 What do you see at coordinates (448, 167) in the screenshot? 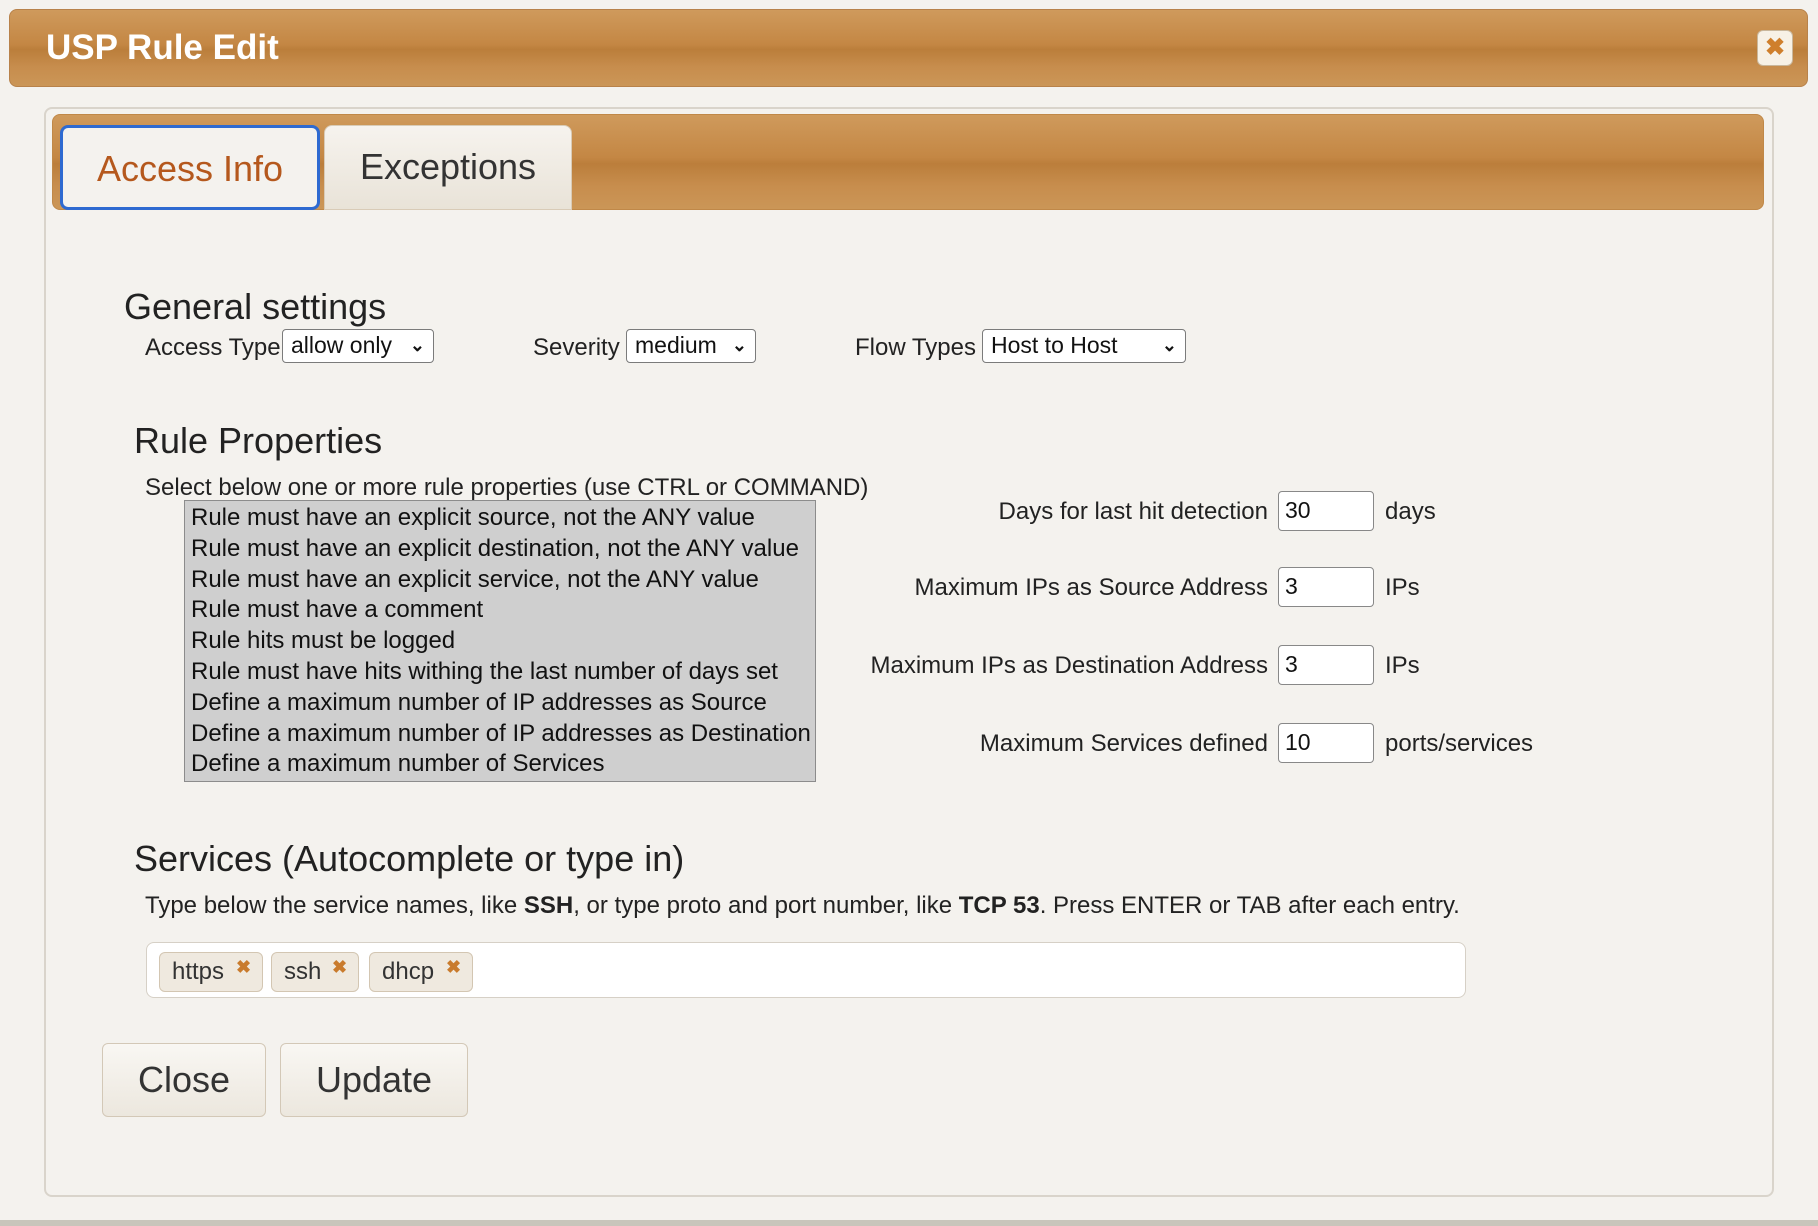
I see `tab-exceptions: Exceptions` at bounding box center [448, 167].